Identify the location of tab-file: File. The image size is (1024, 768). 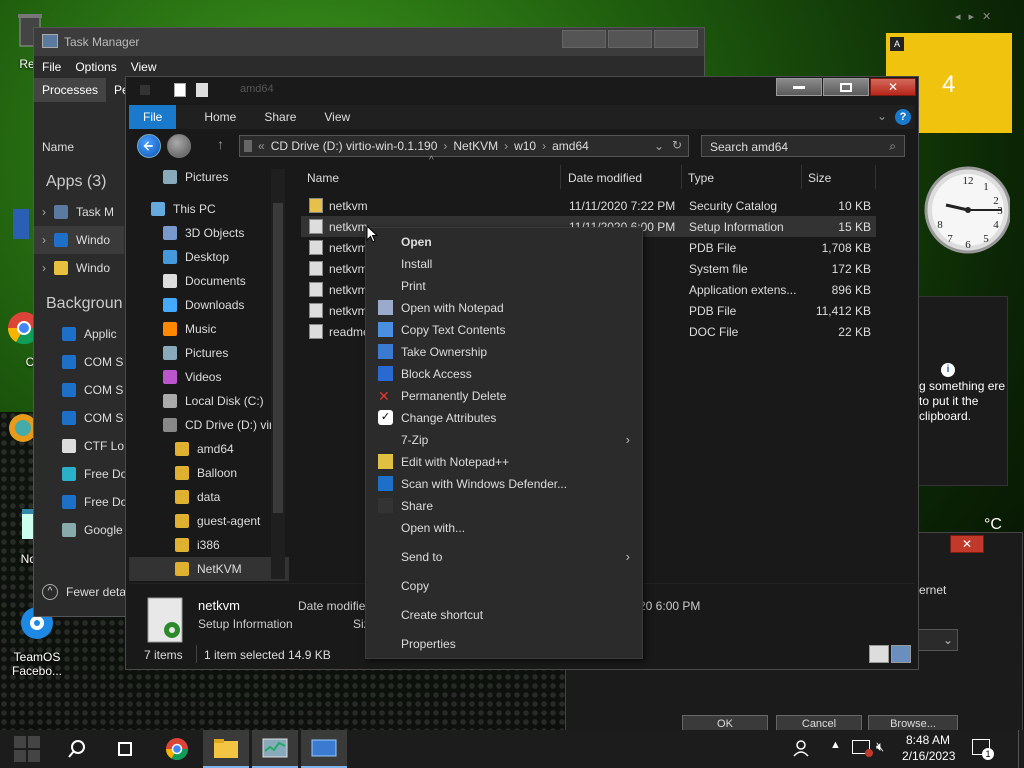
(153, 117).